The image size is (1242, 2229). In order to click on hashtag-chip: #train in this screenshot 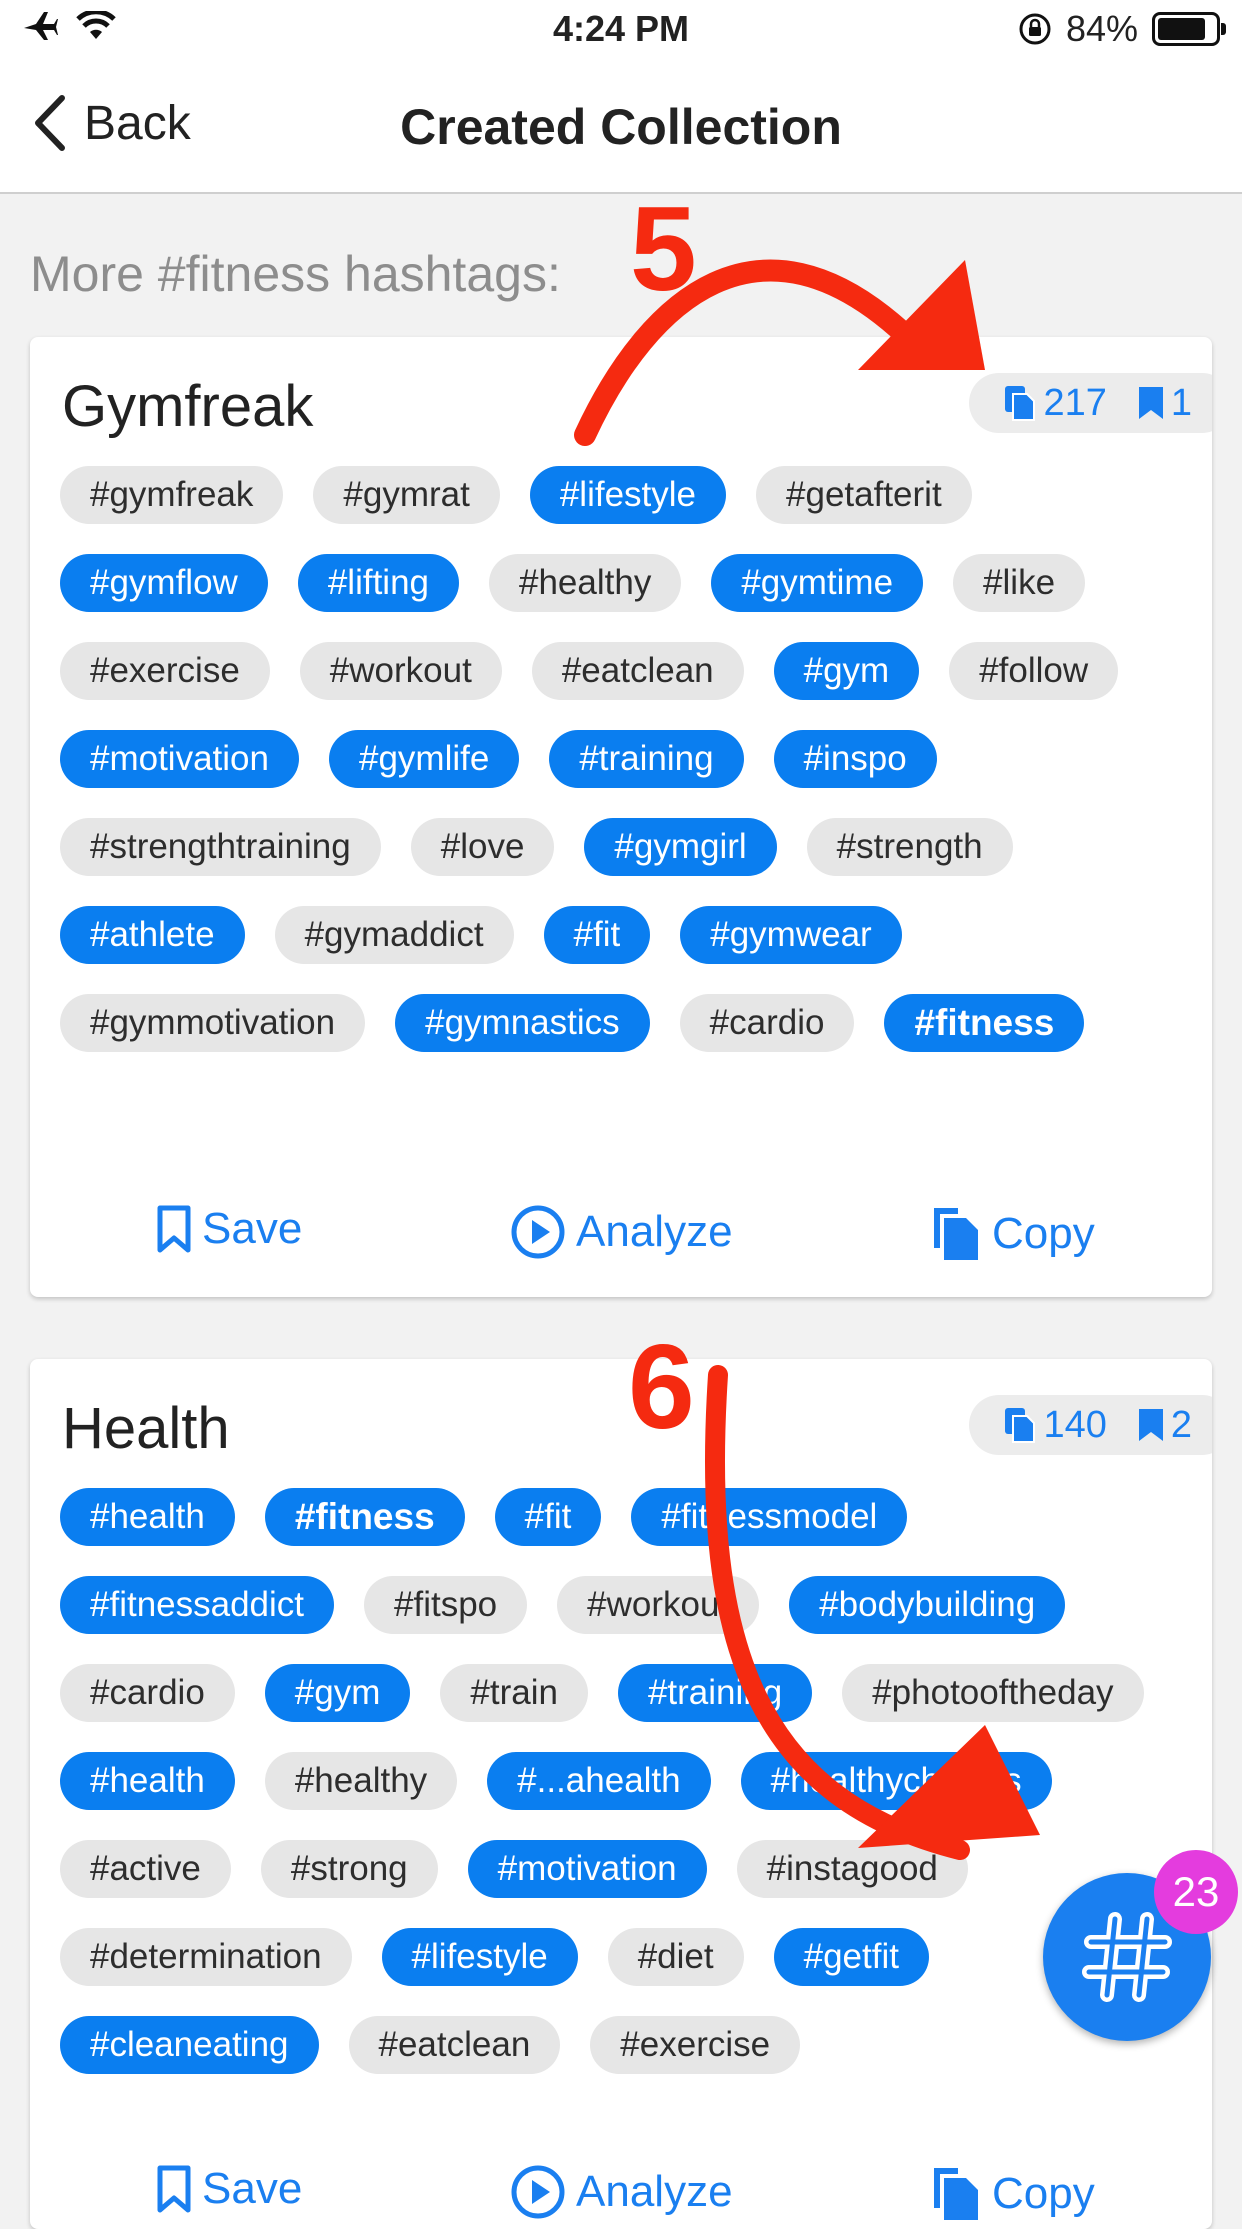, I will do `click(514, 1693)`.